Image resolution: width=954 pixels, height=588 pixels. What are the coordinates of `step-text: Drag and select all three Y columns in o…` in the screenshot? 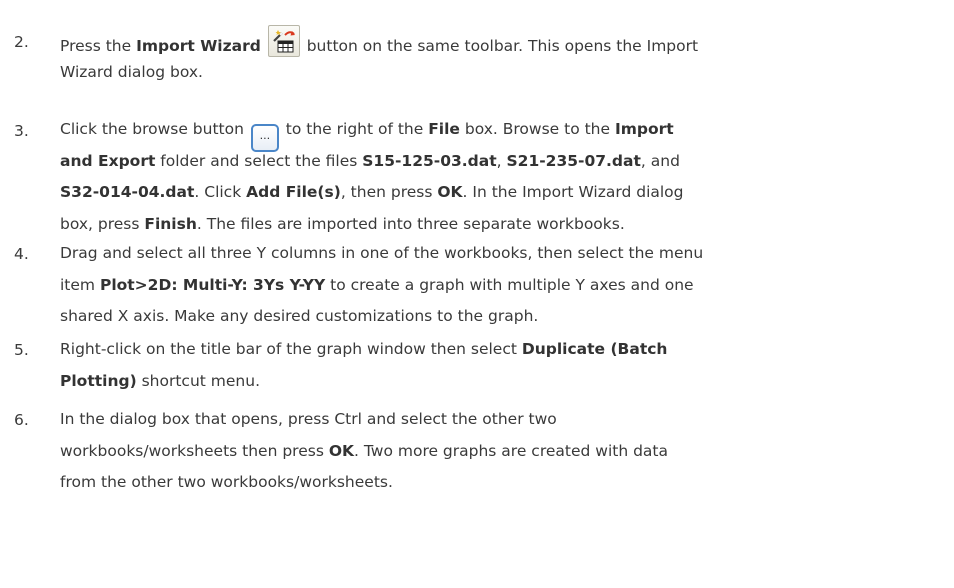 It's located at (501, 285).